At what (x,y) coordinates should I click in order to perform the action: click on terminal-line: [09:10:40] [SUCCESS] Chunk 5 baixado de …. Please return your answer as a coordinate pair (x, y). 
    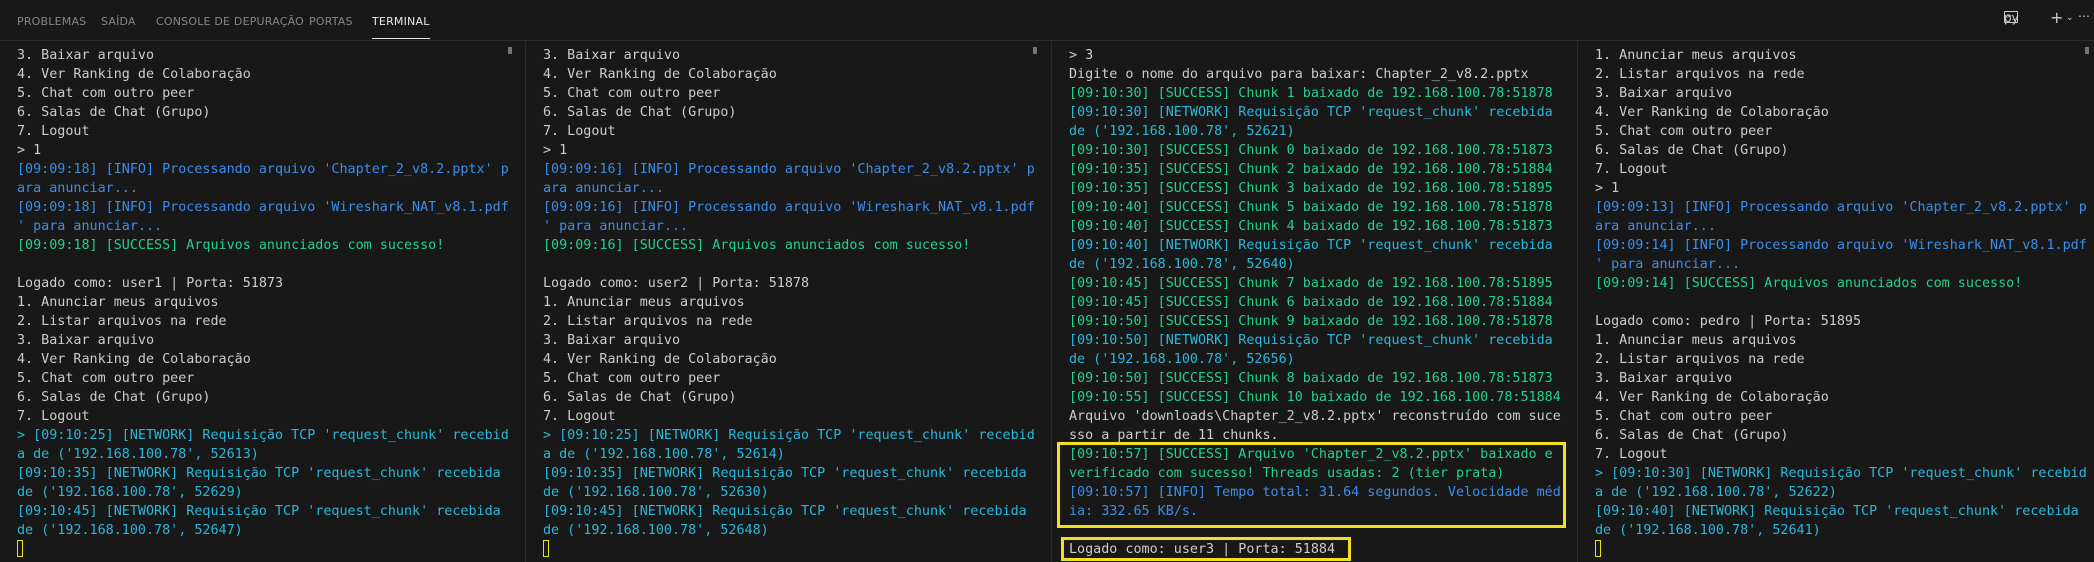
    Looking at the image, I should click on (1311, 207).